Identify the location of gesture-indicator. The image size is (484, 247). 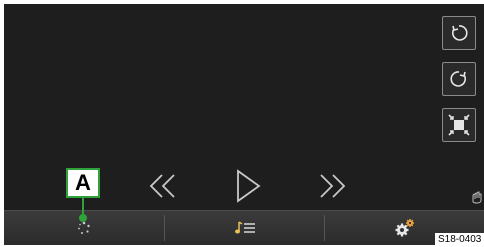
(477, 199).